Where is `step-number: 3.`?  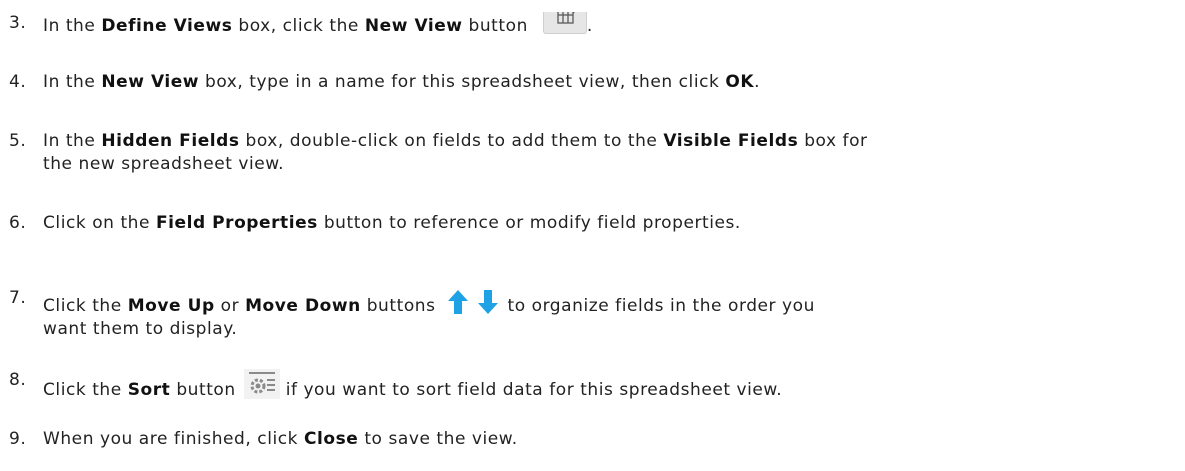 step-number: 3. is located at coordinates (18, 23).